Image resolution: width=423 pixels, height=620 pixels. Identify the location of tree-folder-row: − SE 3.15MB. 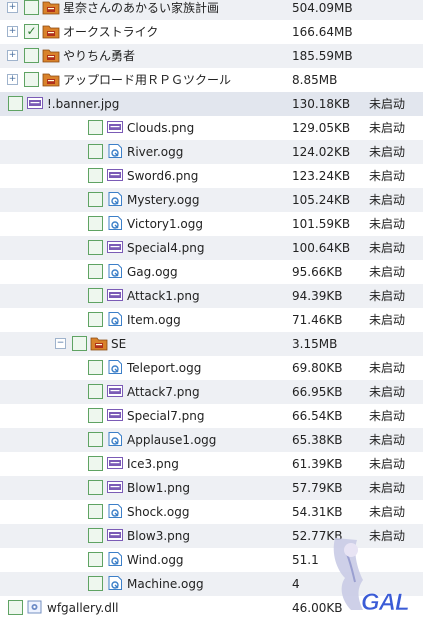
(211, 344).